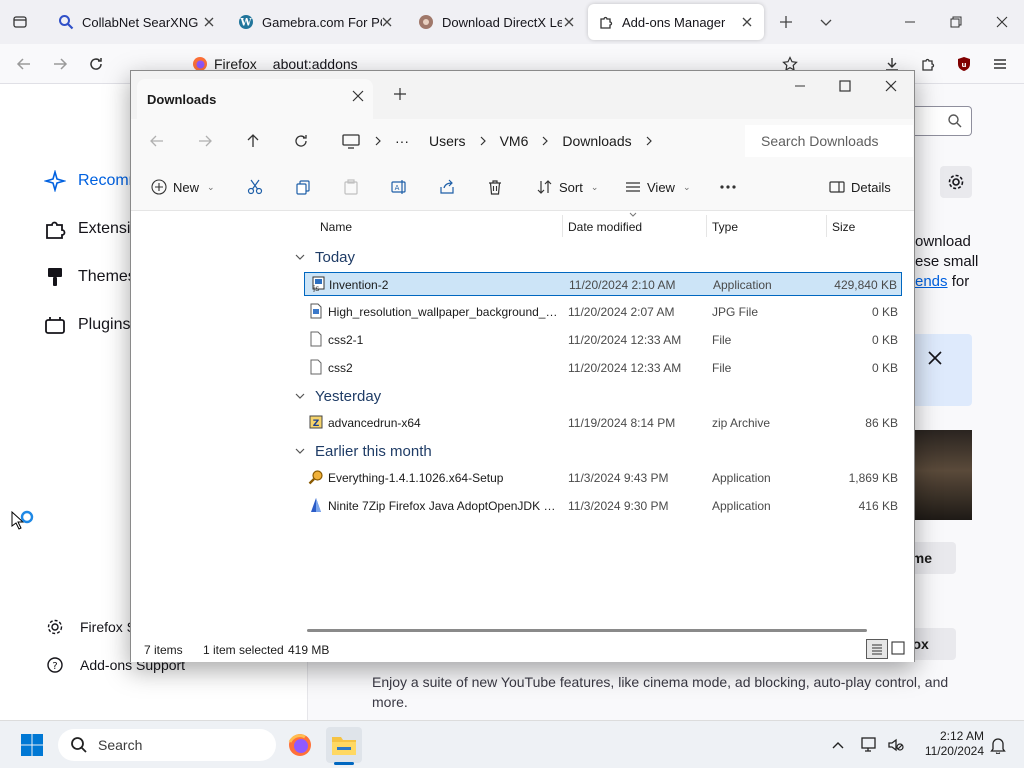 The height and width of the screenshot is (768, 1024). I want to click on column-headers: Name Date modified Type Size, so click(602, 226).